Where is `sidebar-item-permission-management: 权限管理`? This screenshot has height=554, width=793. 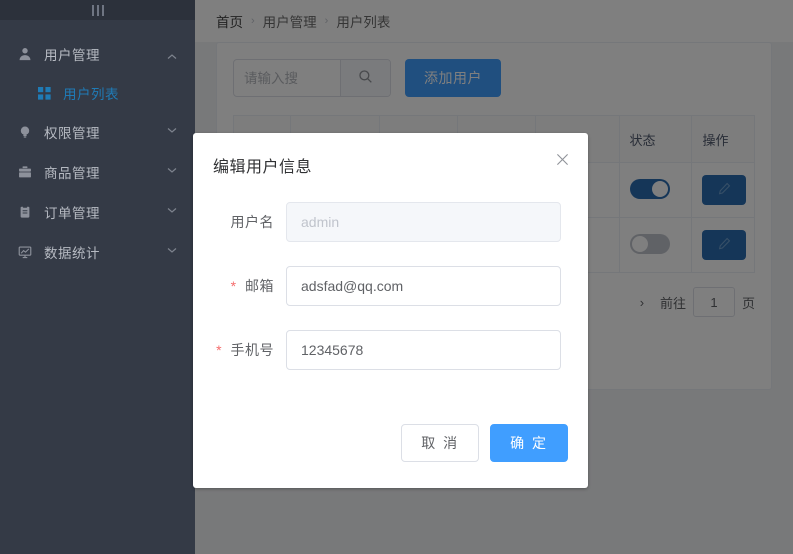
sidebar-item-permission-management: 权限管理 is located at coordinates (97, 132).